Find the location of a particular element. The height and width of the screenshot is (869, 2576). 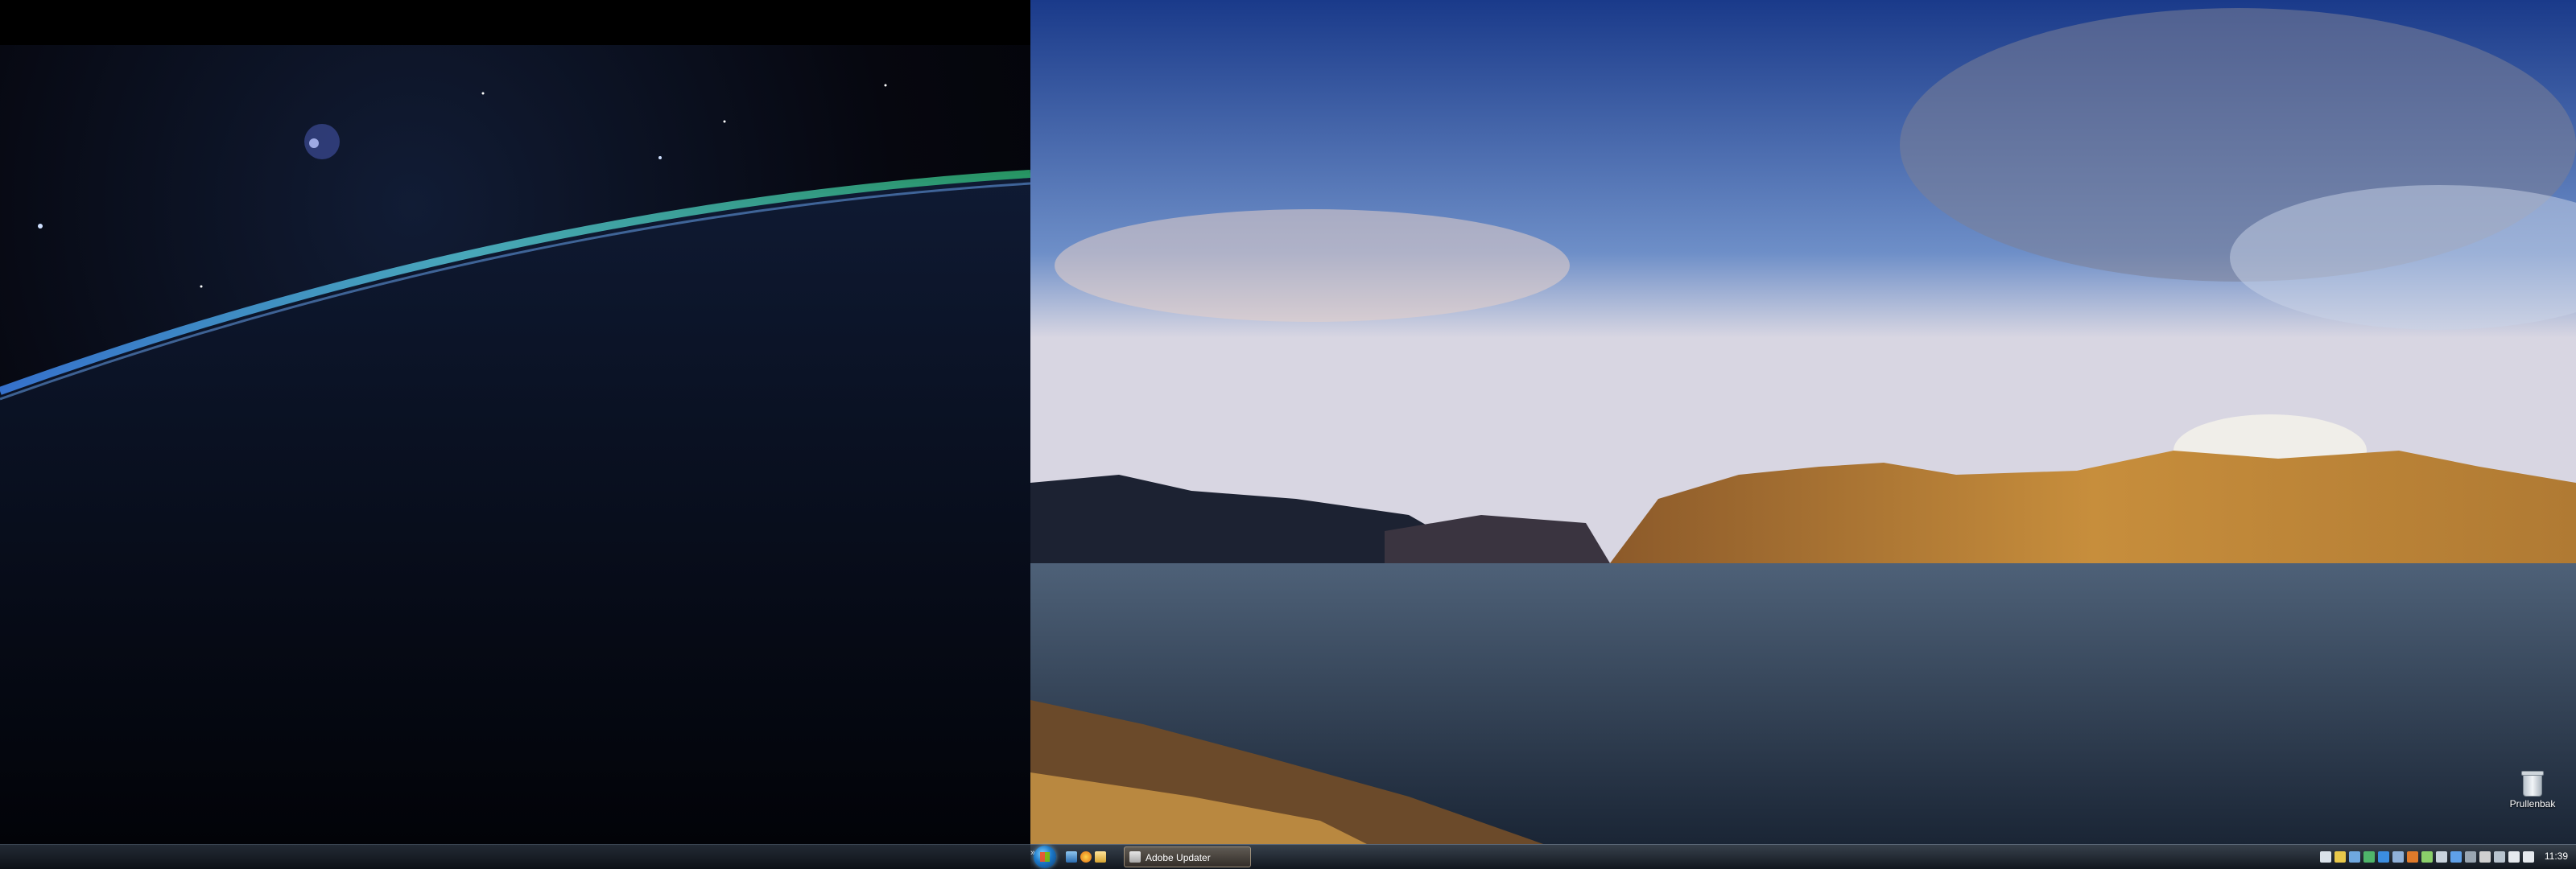

show-desktop-icon is located at coordinates (1071, 857).